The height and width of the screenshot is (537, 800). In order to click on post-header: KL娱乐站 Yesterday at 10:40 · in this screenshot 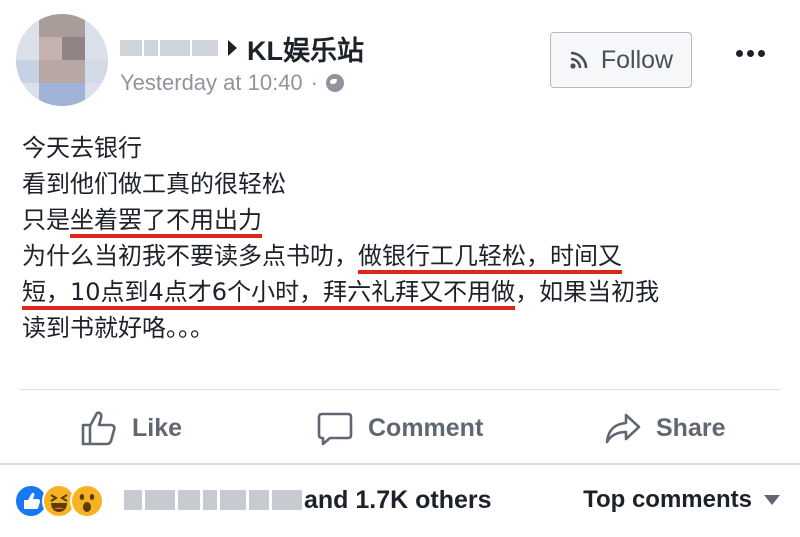, I will do `click(242, 63)`.